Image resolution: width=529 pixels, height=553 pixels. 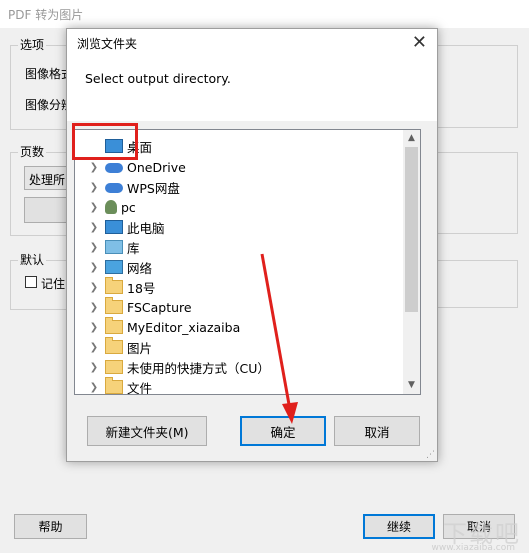 What do you see at coordinates (41, 194) in the screenshot?
I see `pages-groupbox` at bounding box center [41, 194].